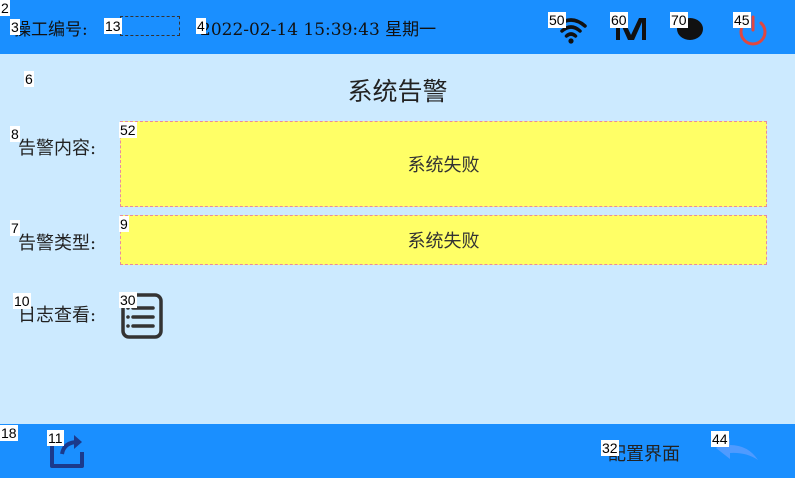 The width and height of the screenshot is (795, 478). Describe the element at coordinates (57, 243) in the screenshot. I see `alarm-type-label: 告警类型:` at that location.